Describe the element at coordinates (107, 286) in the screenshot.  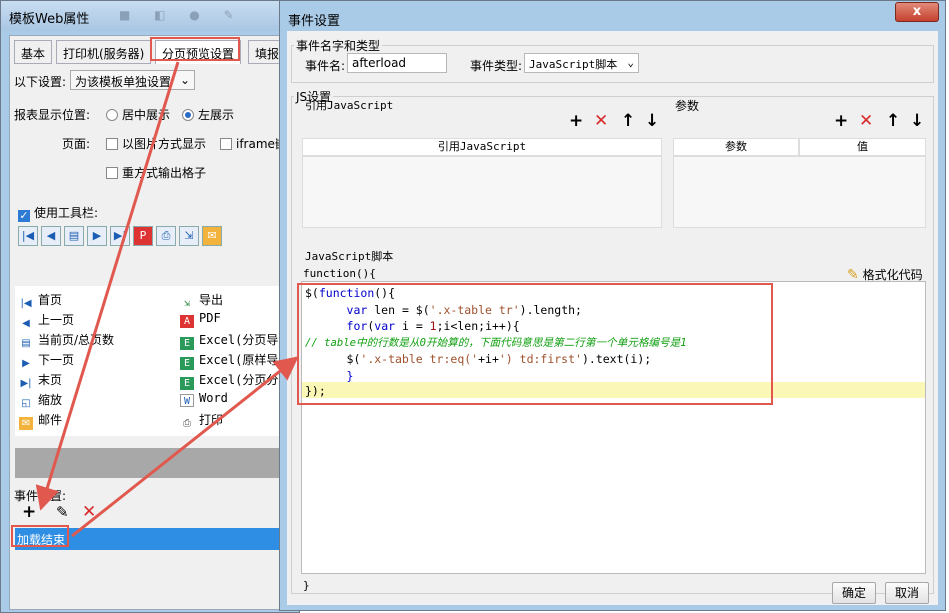
I see `arrow-tab-to-add` at that location.